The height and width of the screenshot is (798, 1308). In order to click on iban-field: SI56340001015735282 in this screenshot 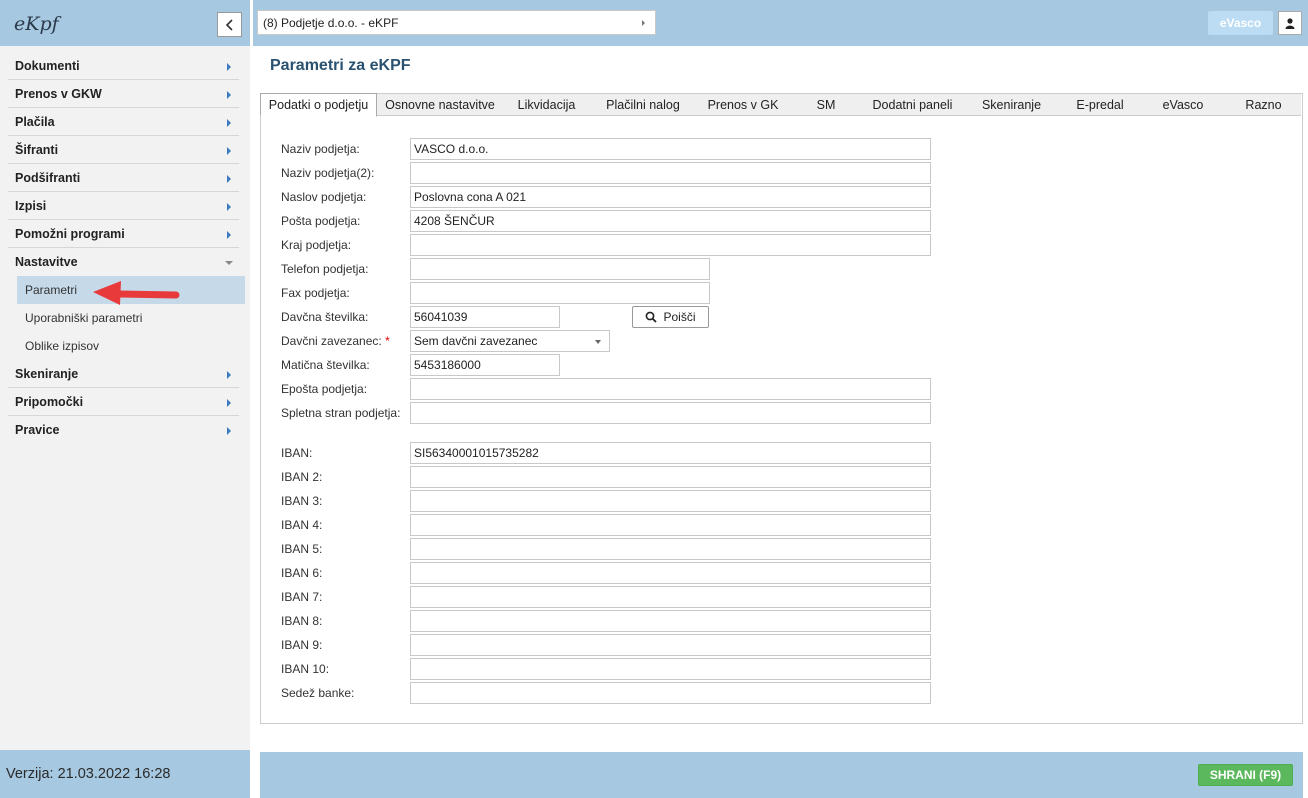, I will do `click(670, 453)`.